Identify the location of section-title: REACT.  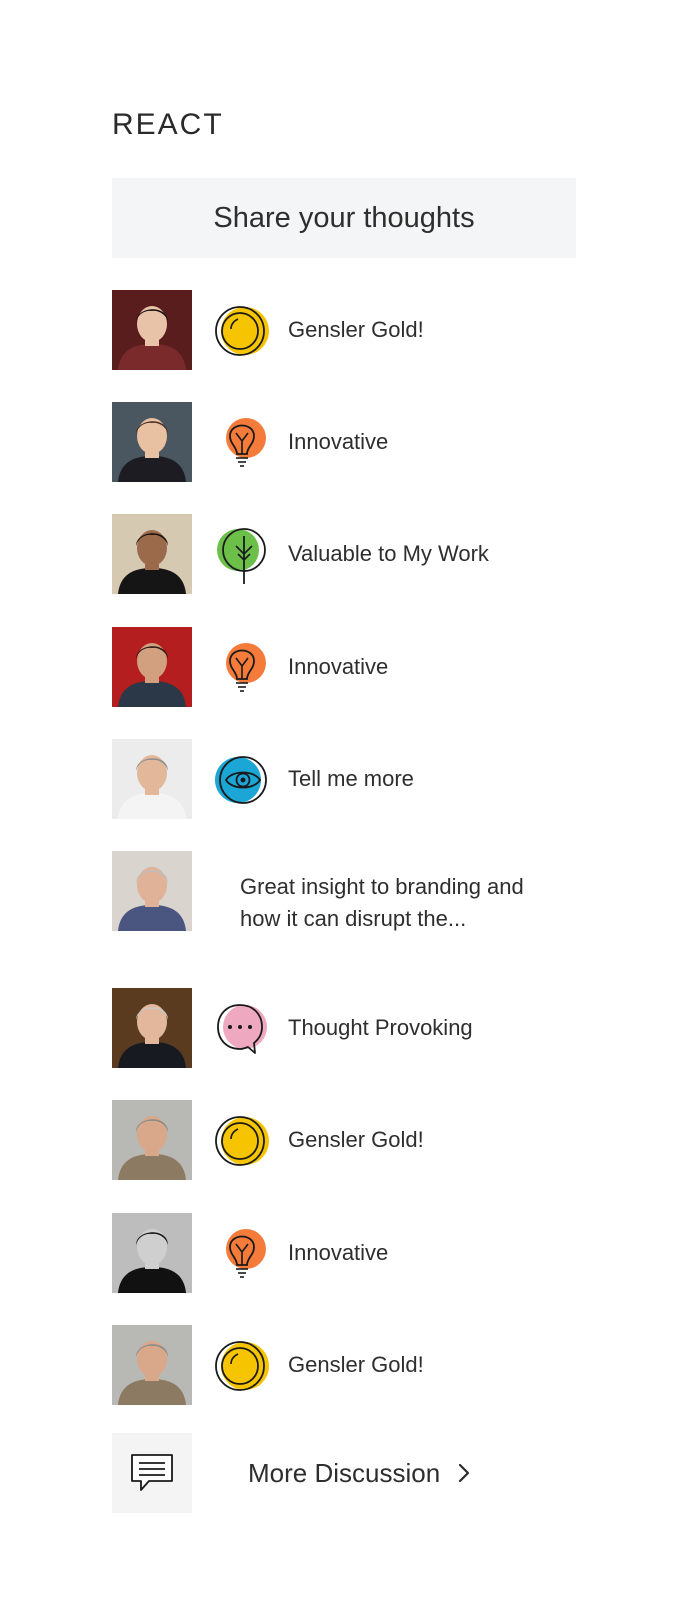
(168, 124).